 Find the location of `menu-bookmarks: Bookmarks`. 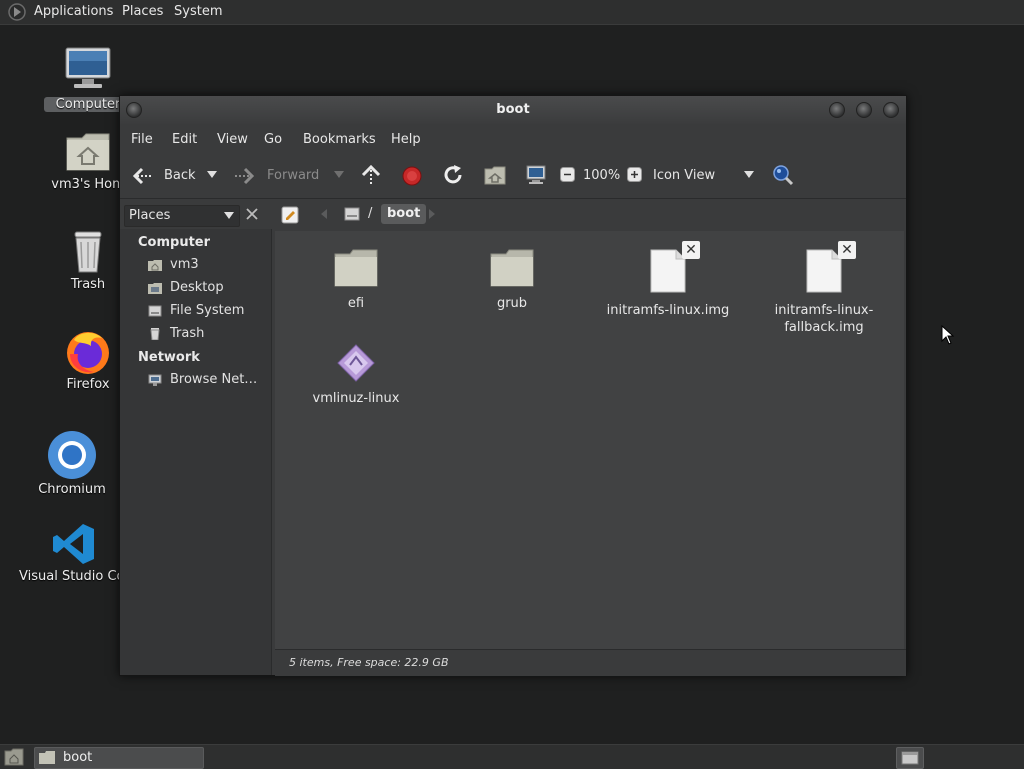

menu-bookmarks: Bookmarks is located at coordinates (339, 139).